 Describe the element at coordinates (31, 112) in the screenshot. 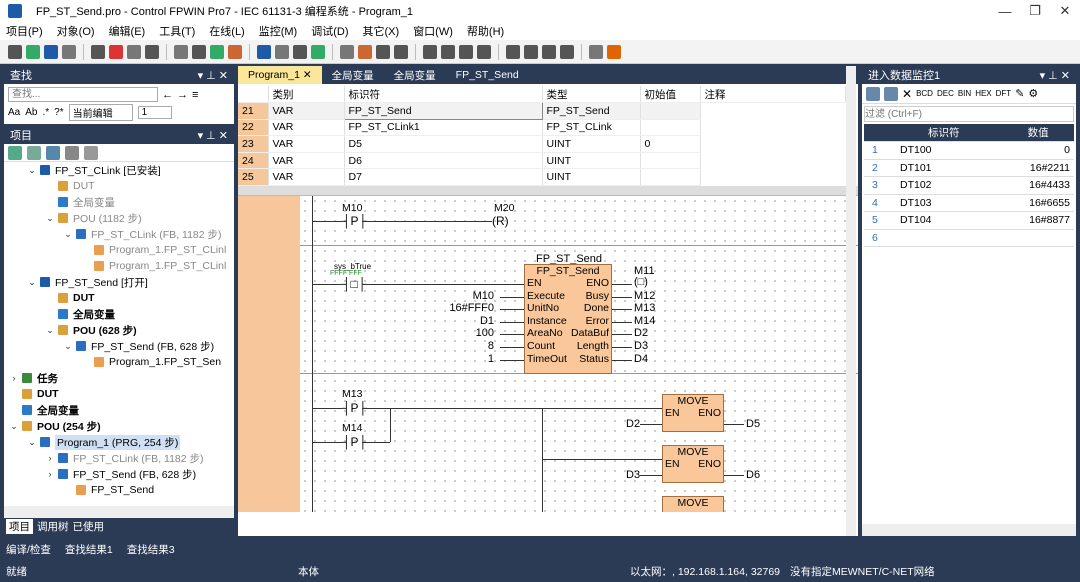

I see `whole-word-icon: Ab` at that location.